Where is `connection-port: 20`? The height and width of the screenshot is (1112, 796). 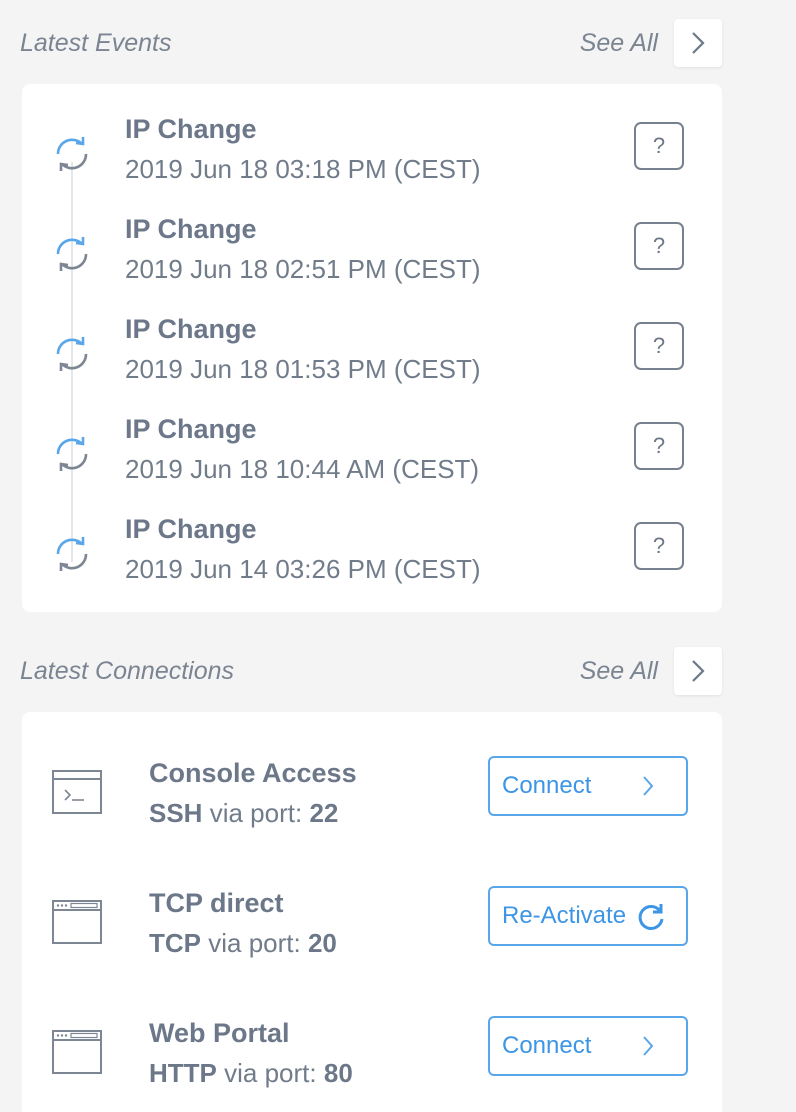
connection-port: 20 is located at coordinates (322, 943).